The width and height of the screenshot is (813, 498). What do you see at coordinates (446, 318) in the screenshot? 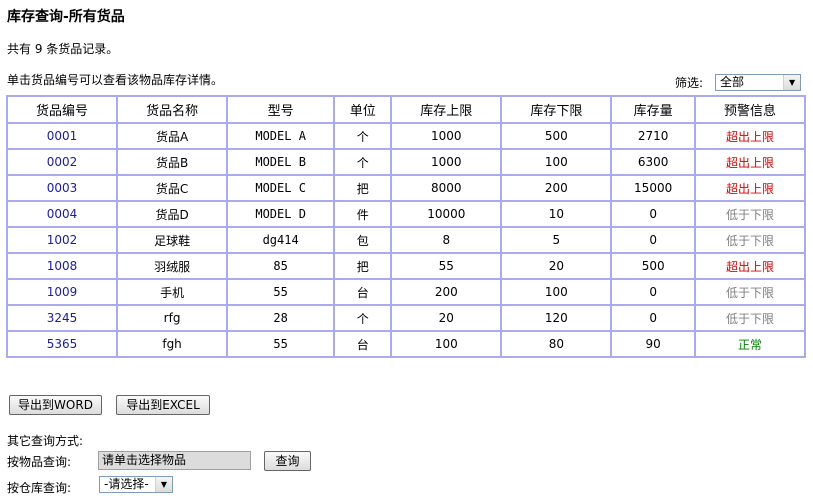
I see `upper-limit: 20` at bounding box center [446, 318].